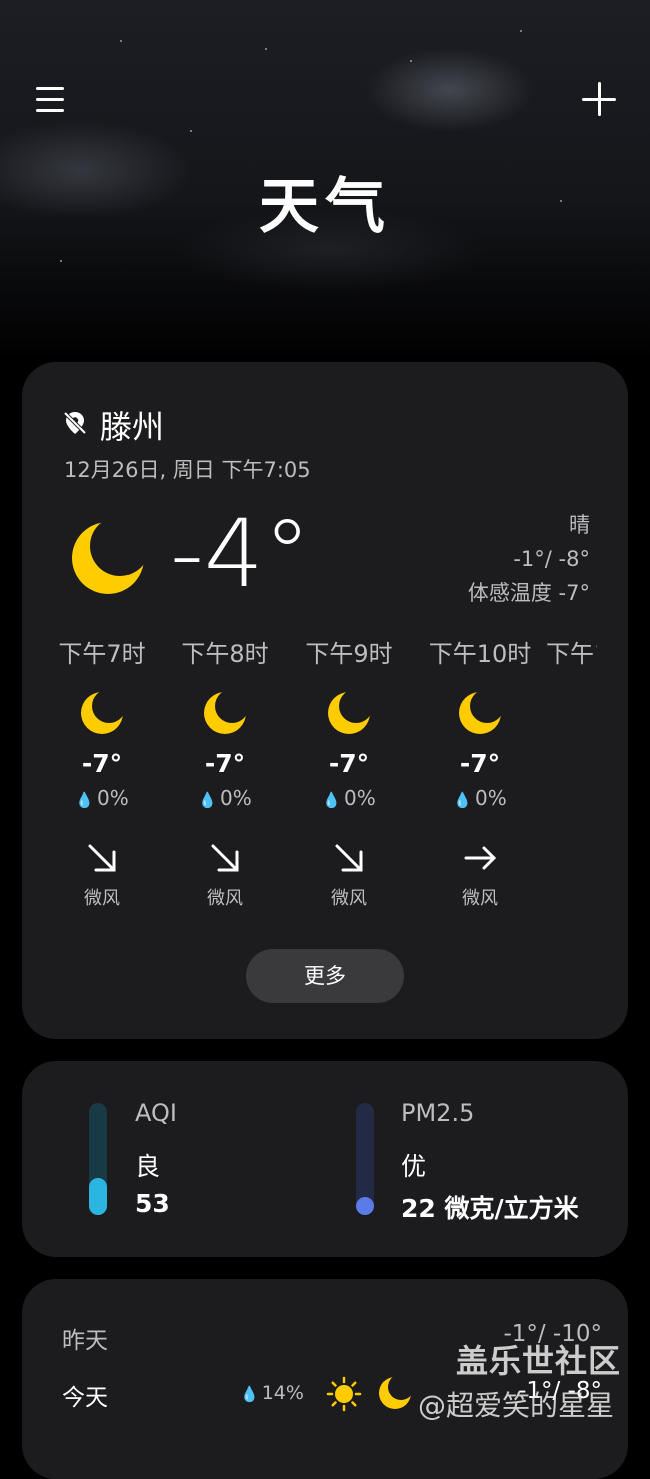 This screenshot has width=650, height=1479. What do you see at coordinates (98, 1196) in the screenshot?
I see `aqi-gauge-fill` at bounding box center [98, 1196].